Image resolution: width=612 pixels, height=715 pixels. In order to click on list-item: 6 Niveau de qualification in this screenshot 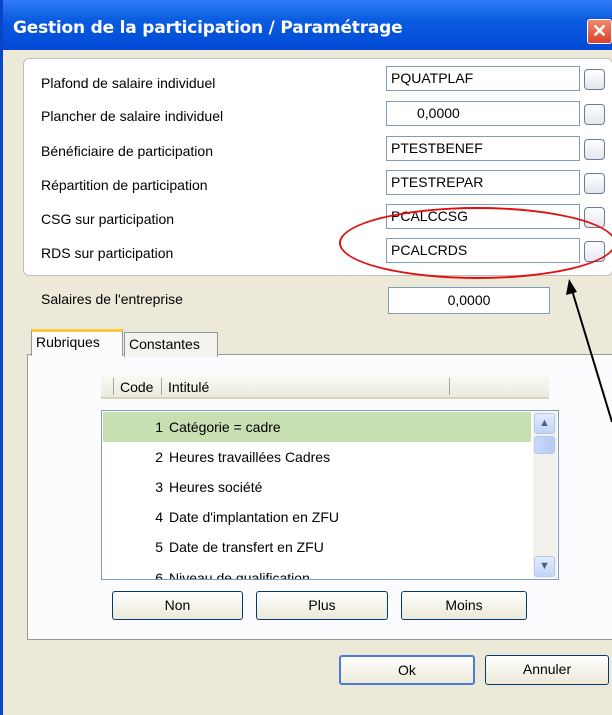, I will do `click(317, 571)`.